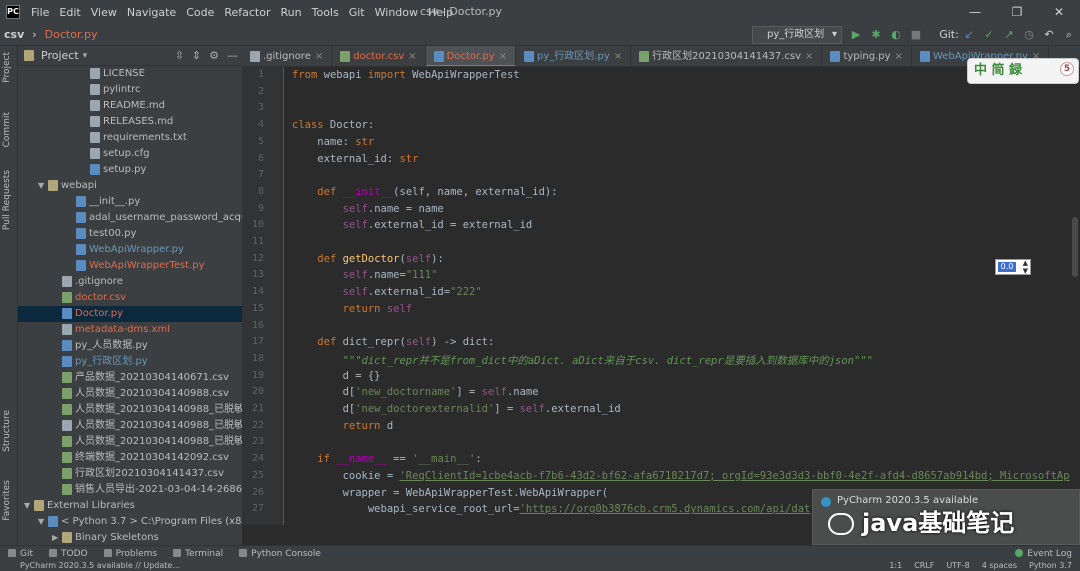 The image size is (1080, 571). What do you see at coordinates (424, 192) in the screenshot?
I see `code-line: def __init__(self, name, external_id):` at bounding box center [424, 192].